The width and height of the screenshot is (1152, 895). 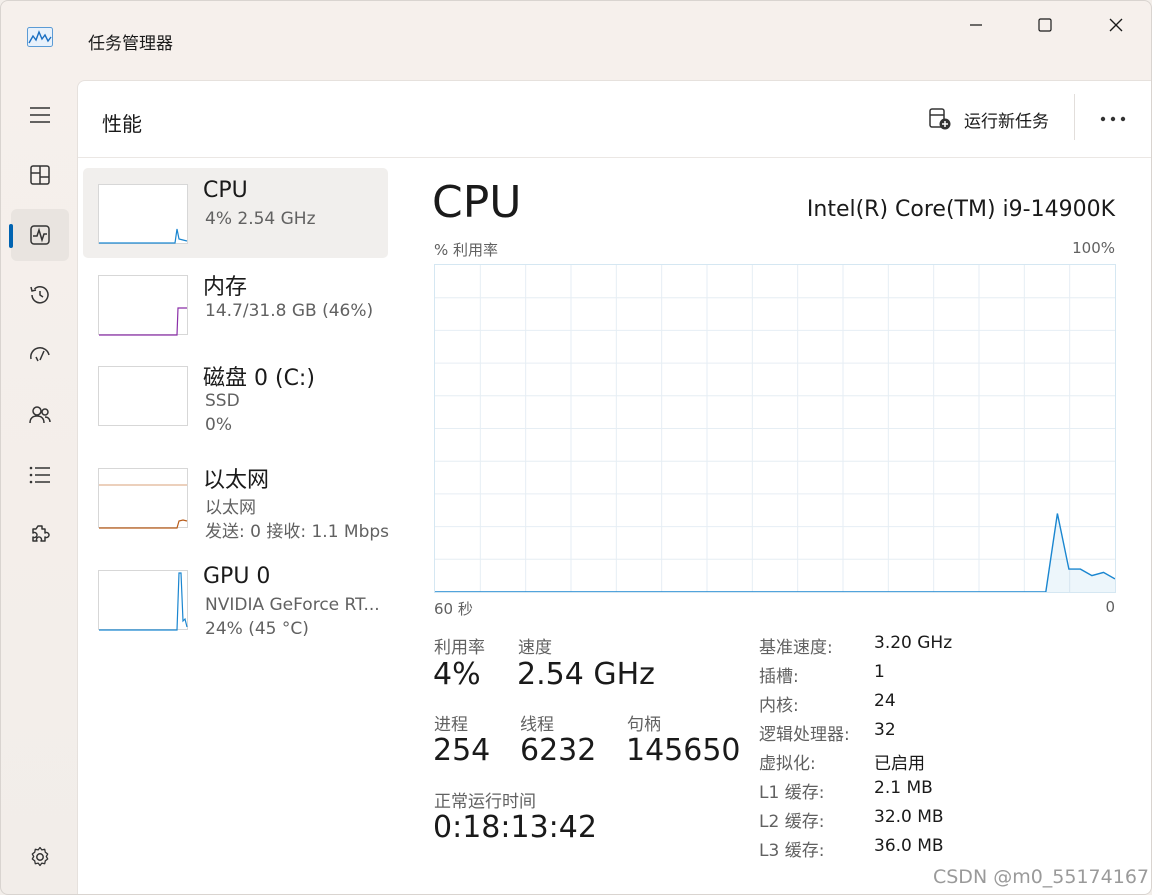 I want to click on cpu-usage-area, so click(x=775, y=552).